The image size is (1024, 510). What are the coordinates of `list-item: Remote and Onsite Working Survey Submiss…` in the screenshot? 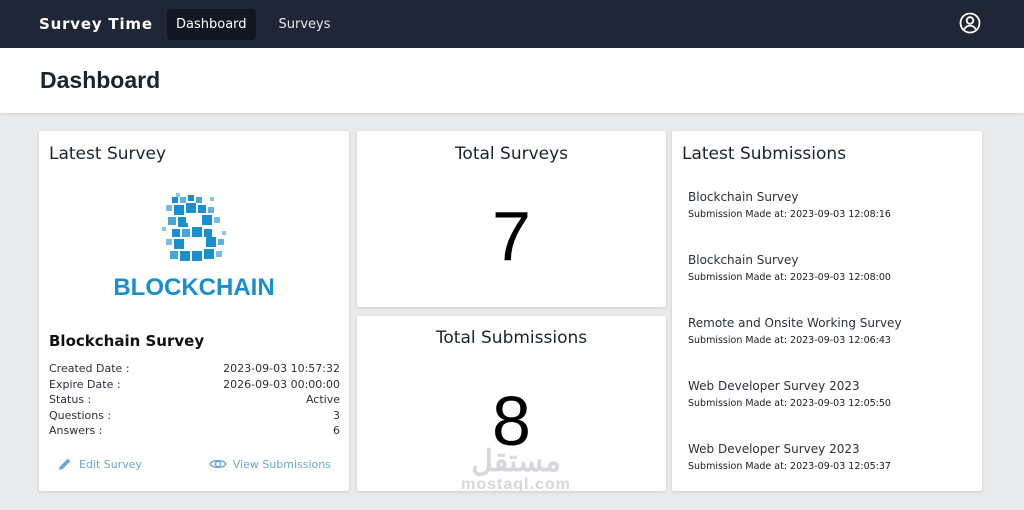 It's located at (828, 346).